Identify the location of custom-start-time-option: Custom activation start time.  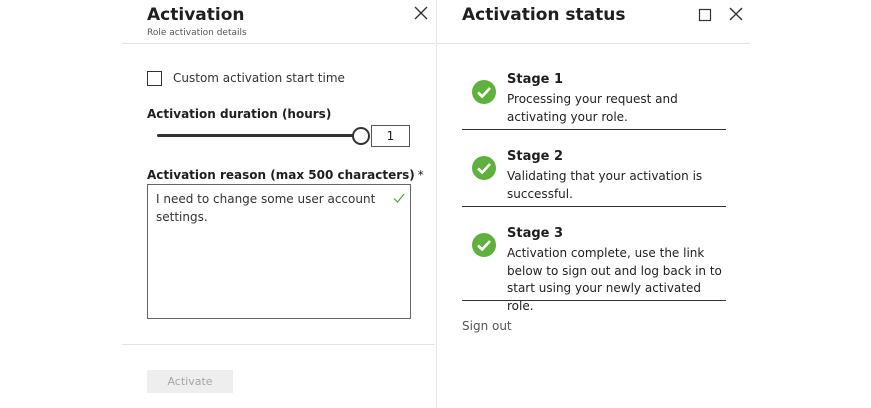
(246, 78).